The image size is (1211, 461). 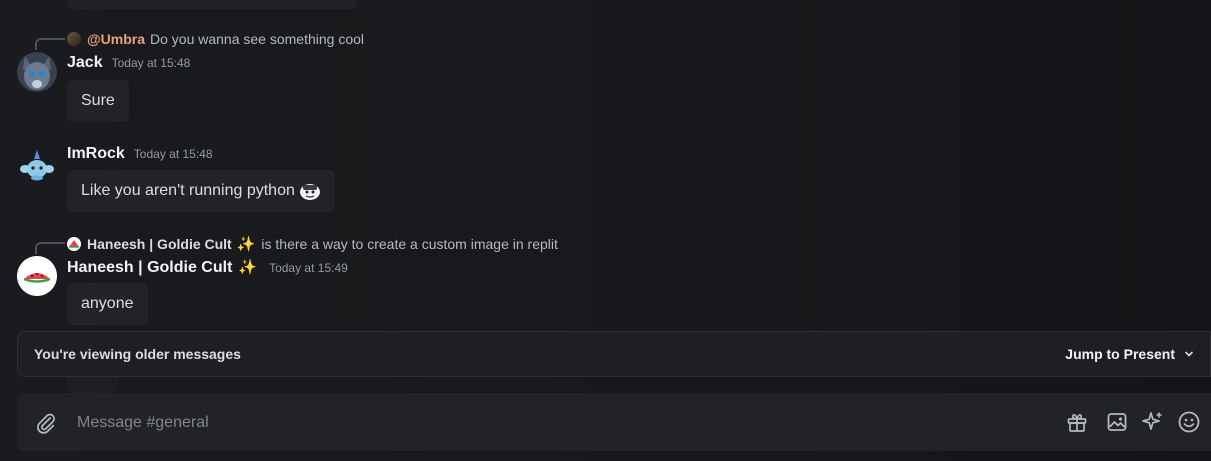 I want to click on message-bubble: Sure, so click(x=98, y=101).